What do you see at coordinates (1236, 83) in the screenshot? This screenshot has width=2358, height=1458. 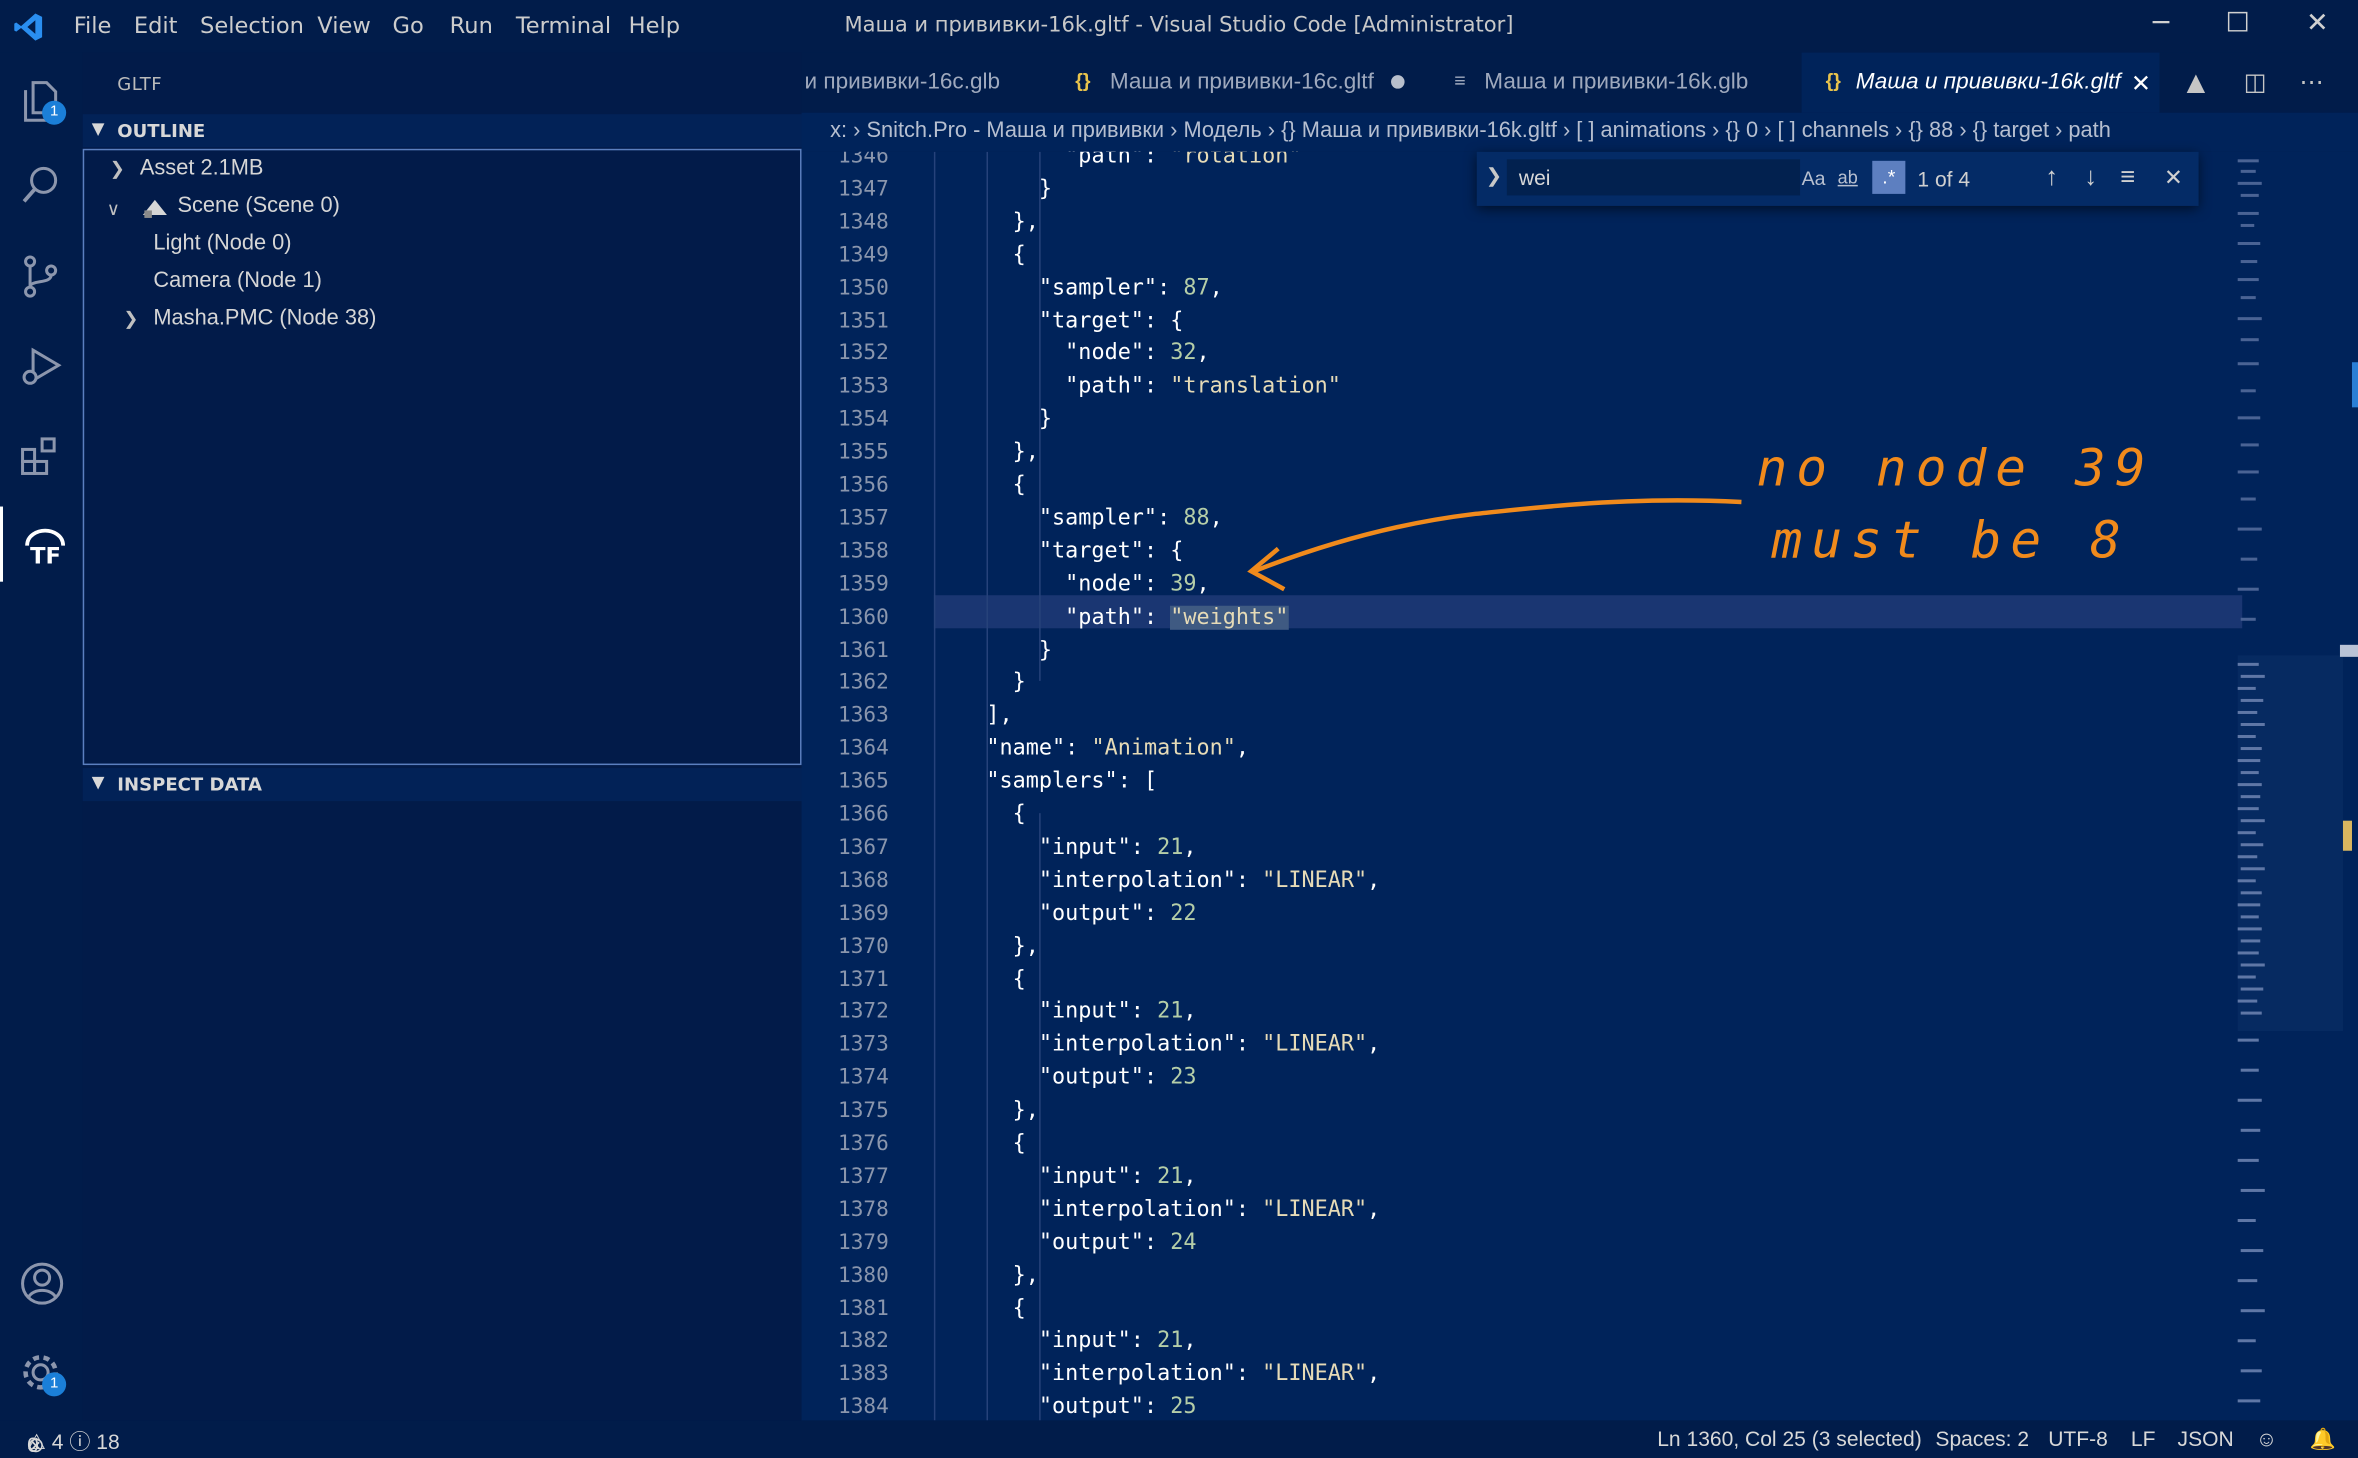 I see `tab-16c-gltf: {} Маша и прививки-16c.gltf` at bounding box center [1236, 83].